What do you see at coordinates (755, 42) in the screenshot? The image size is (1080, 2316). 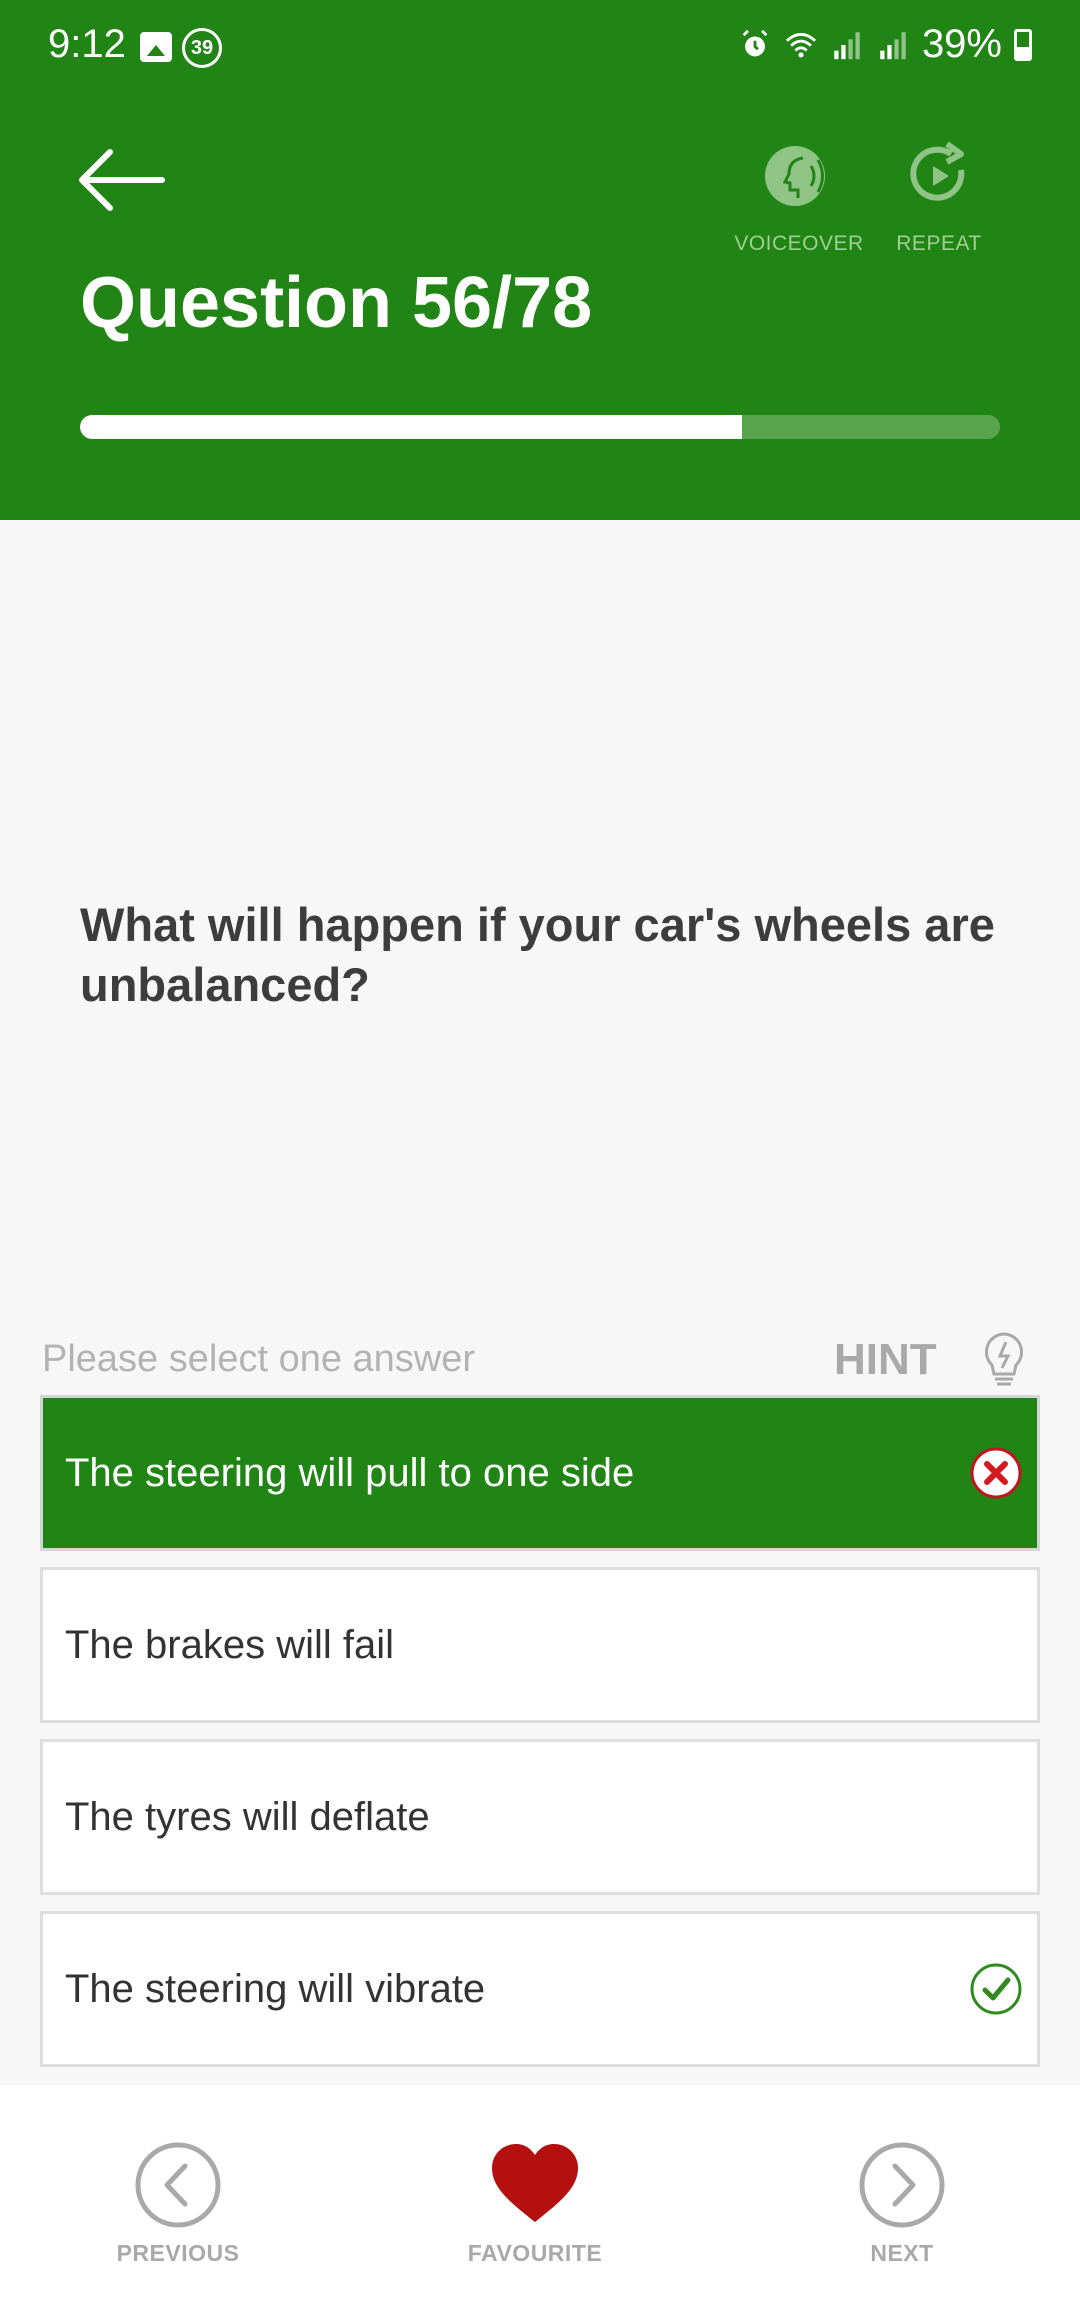 I see `alarm-icon` at bounding box center [755, 42].